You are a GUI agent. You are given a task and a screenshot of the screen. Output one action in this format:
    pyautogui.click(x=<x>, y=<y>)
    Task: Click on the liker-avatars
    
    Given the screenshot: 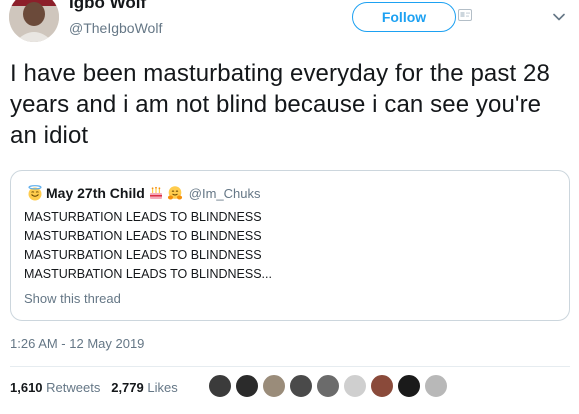 What is the action you would take?
    pyautogui.click(x=329, y=386)
    